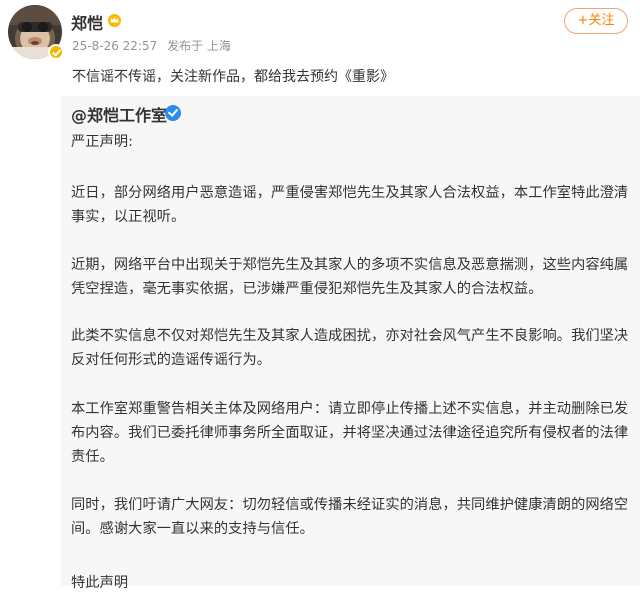  Describe the element at coordinates (596, 21) in the screenshot. I see `follow-button: +关注` at that location.